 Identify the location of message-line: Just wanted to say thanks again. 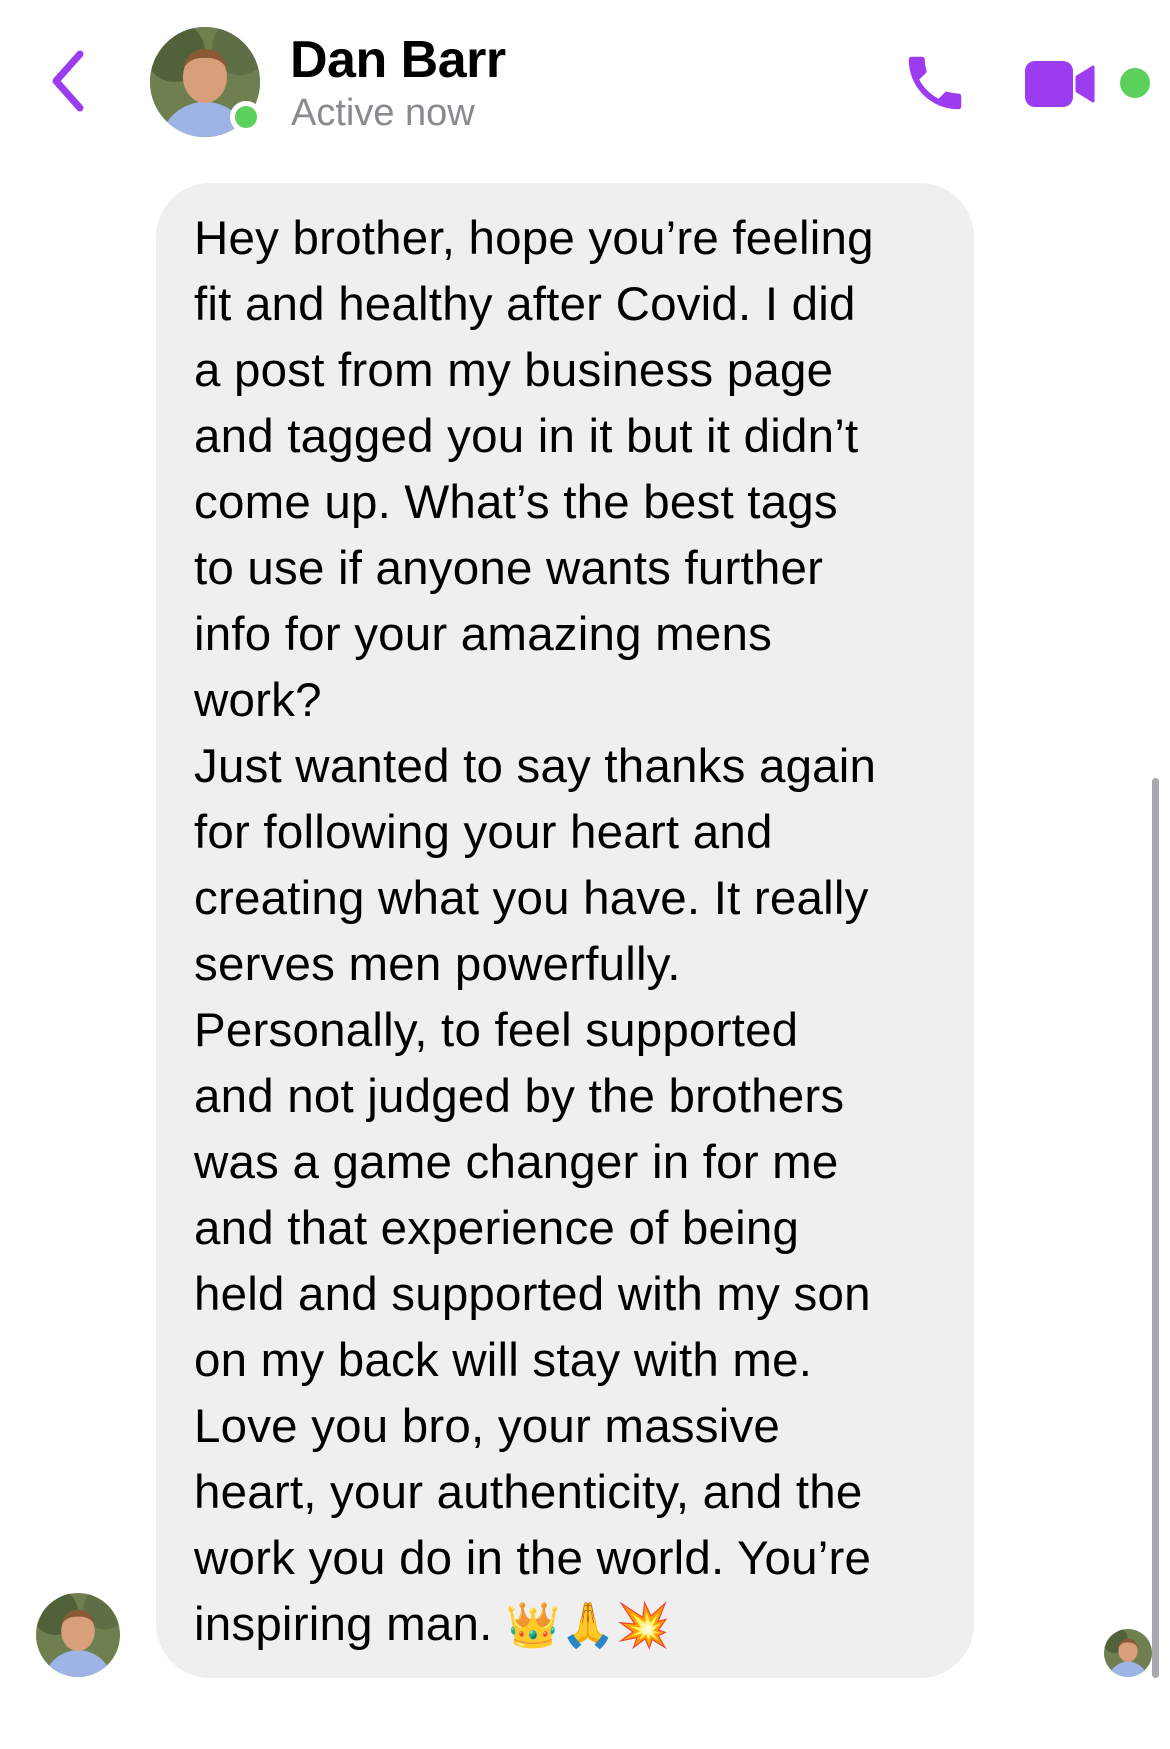
(535, 766).